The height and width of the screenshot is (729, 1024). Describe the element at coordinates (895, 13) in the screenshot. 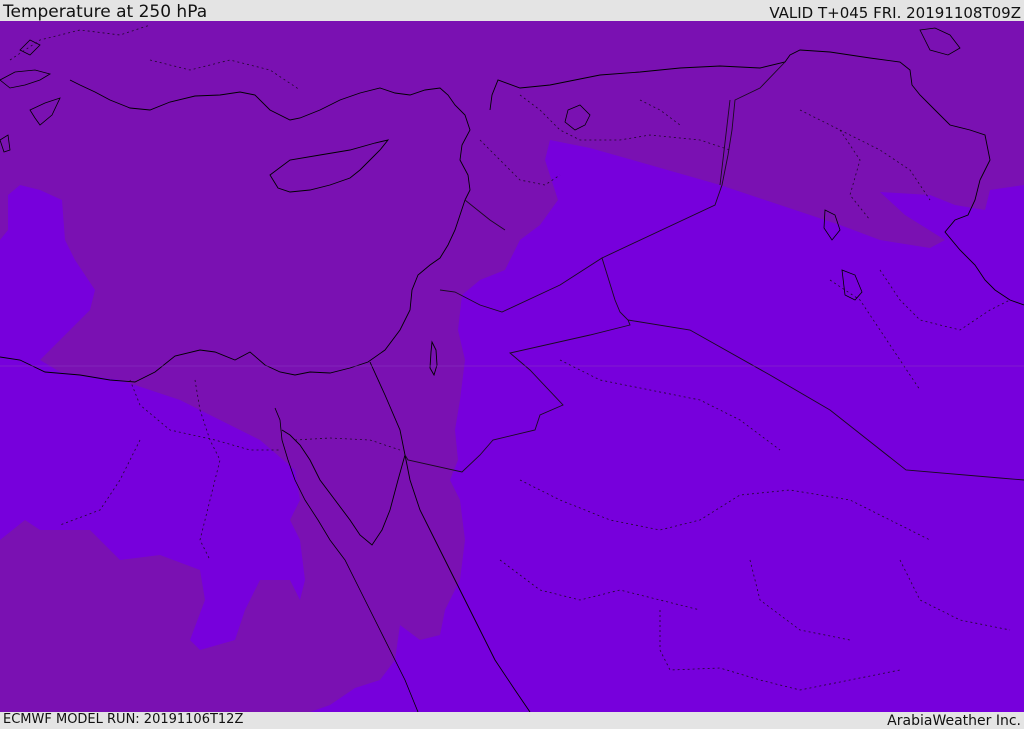

I see `valid-time-label: VALID T+045 FRI. 20191108T09Z` at that location.